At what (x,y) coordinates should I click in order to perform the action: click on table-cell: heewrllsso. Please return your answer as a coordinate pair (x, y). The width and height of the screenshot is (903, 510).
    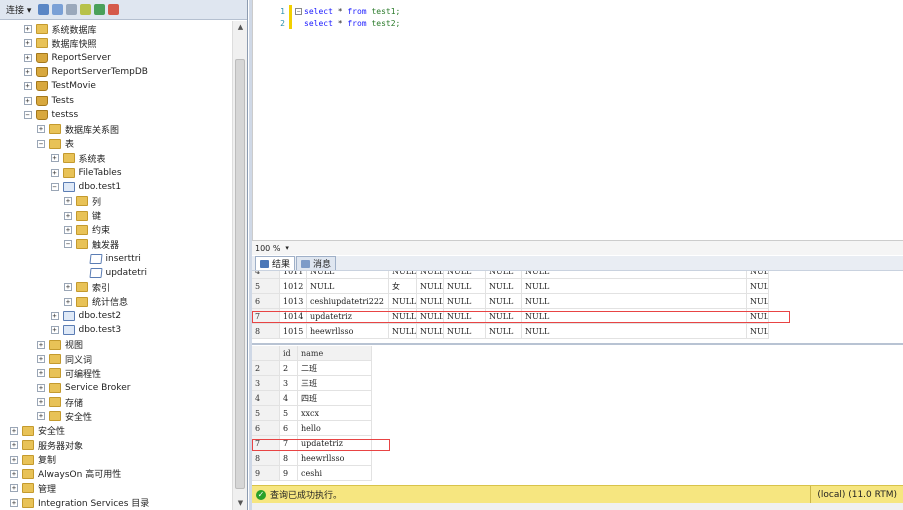
    Looking at the image, I should click on (335, 458).